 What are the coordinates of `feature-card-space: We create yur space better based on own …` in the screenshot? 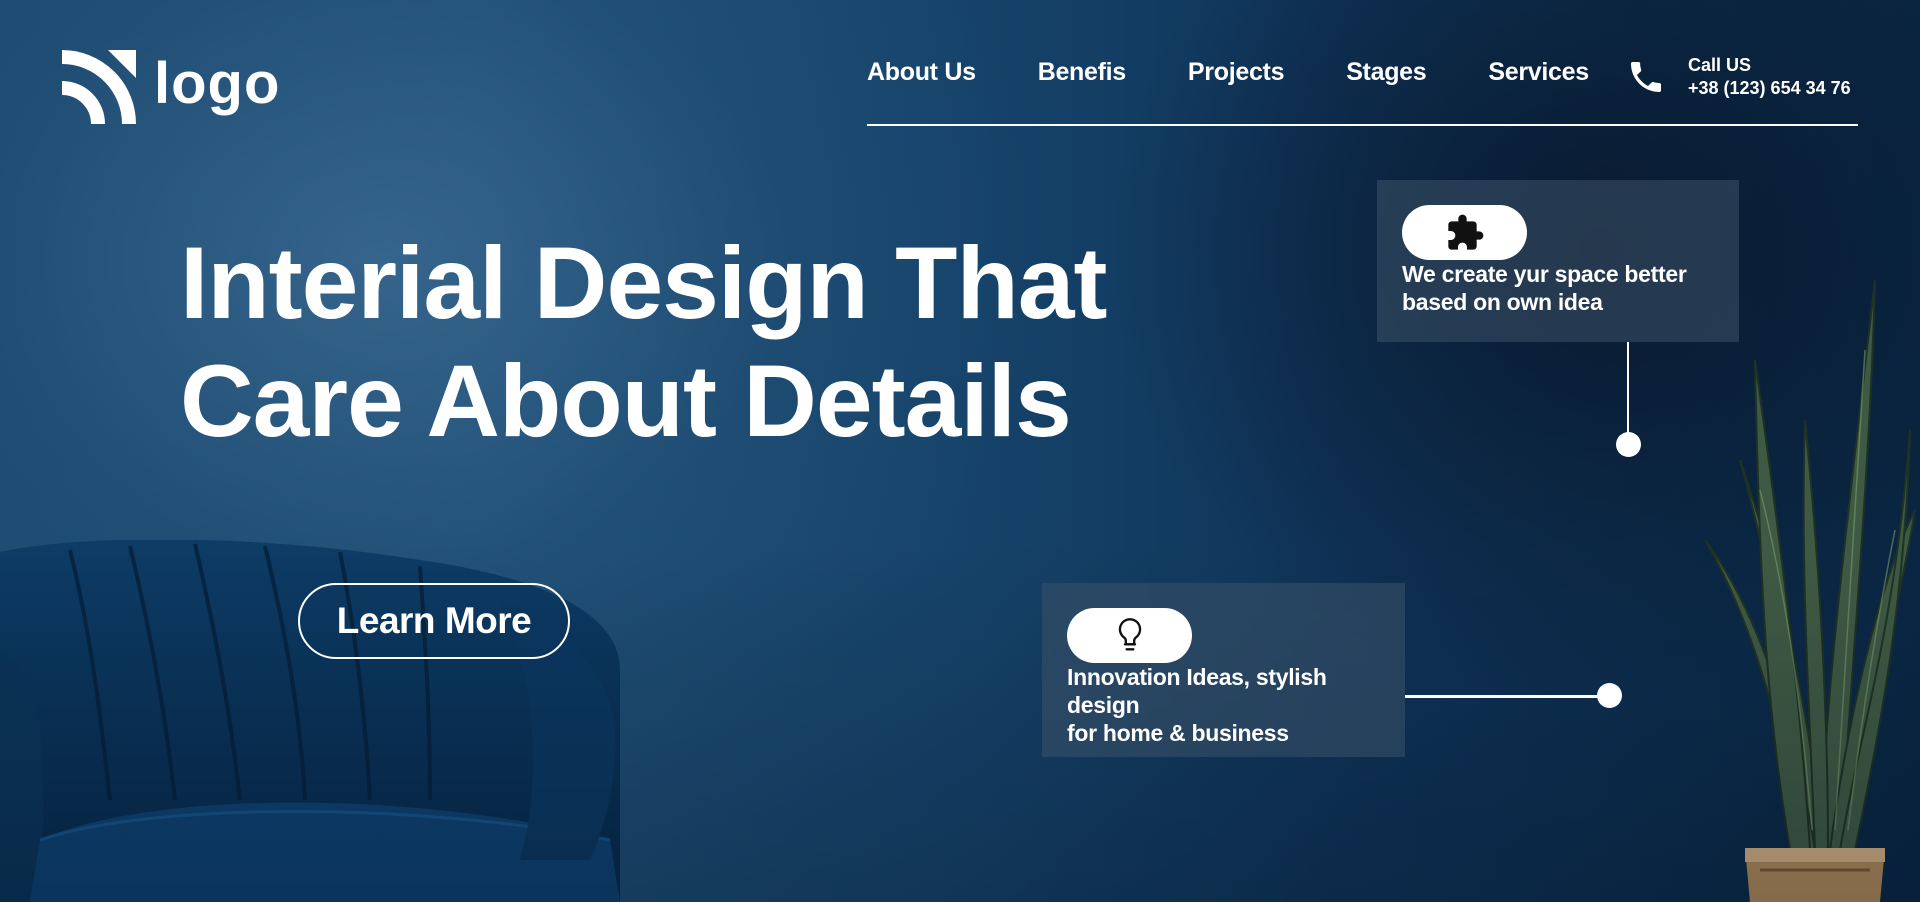 It's located at (1558, 261).